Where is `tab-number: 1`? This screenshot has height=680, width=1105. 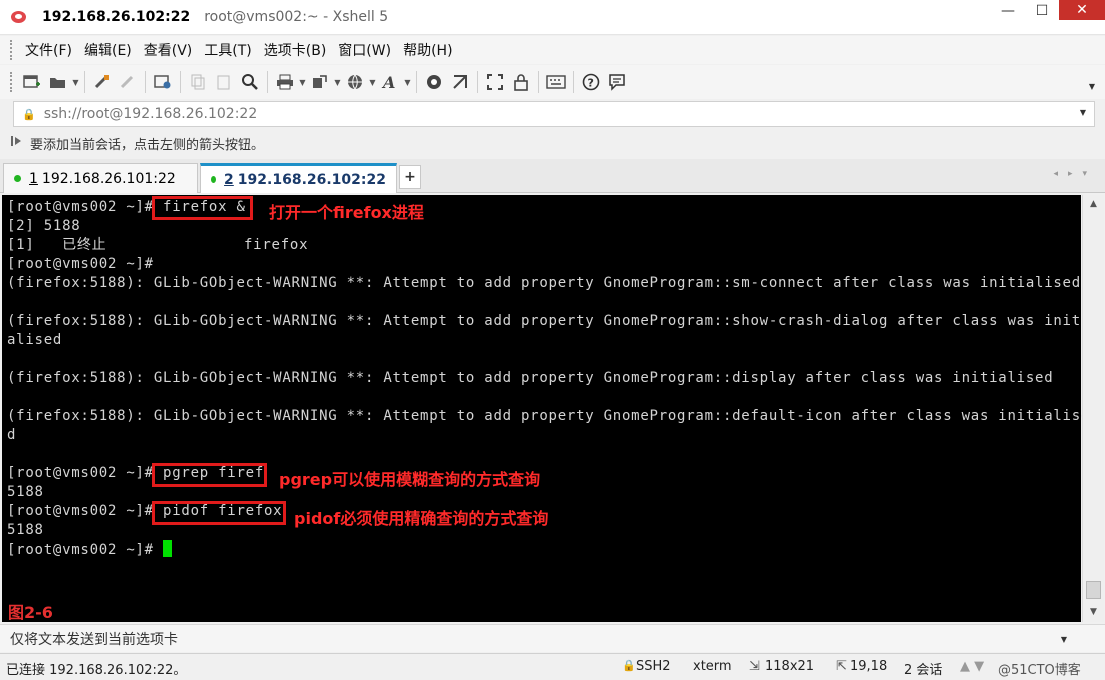 tab-number: 1 is located at coordinates (33, 178).